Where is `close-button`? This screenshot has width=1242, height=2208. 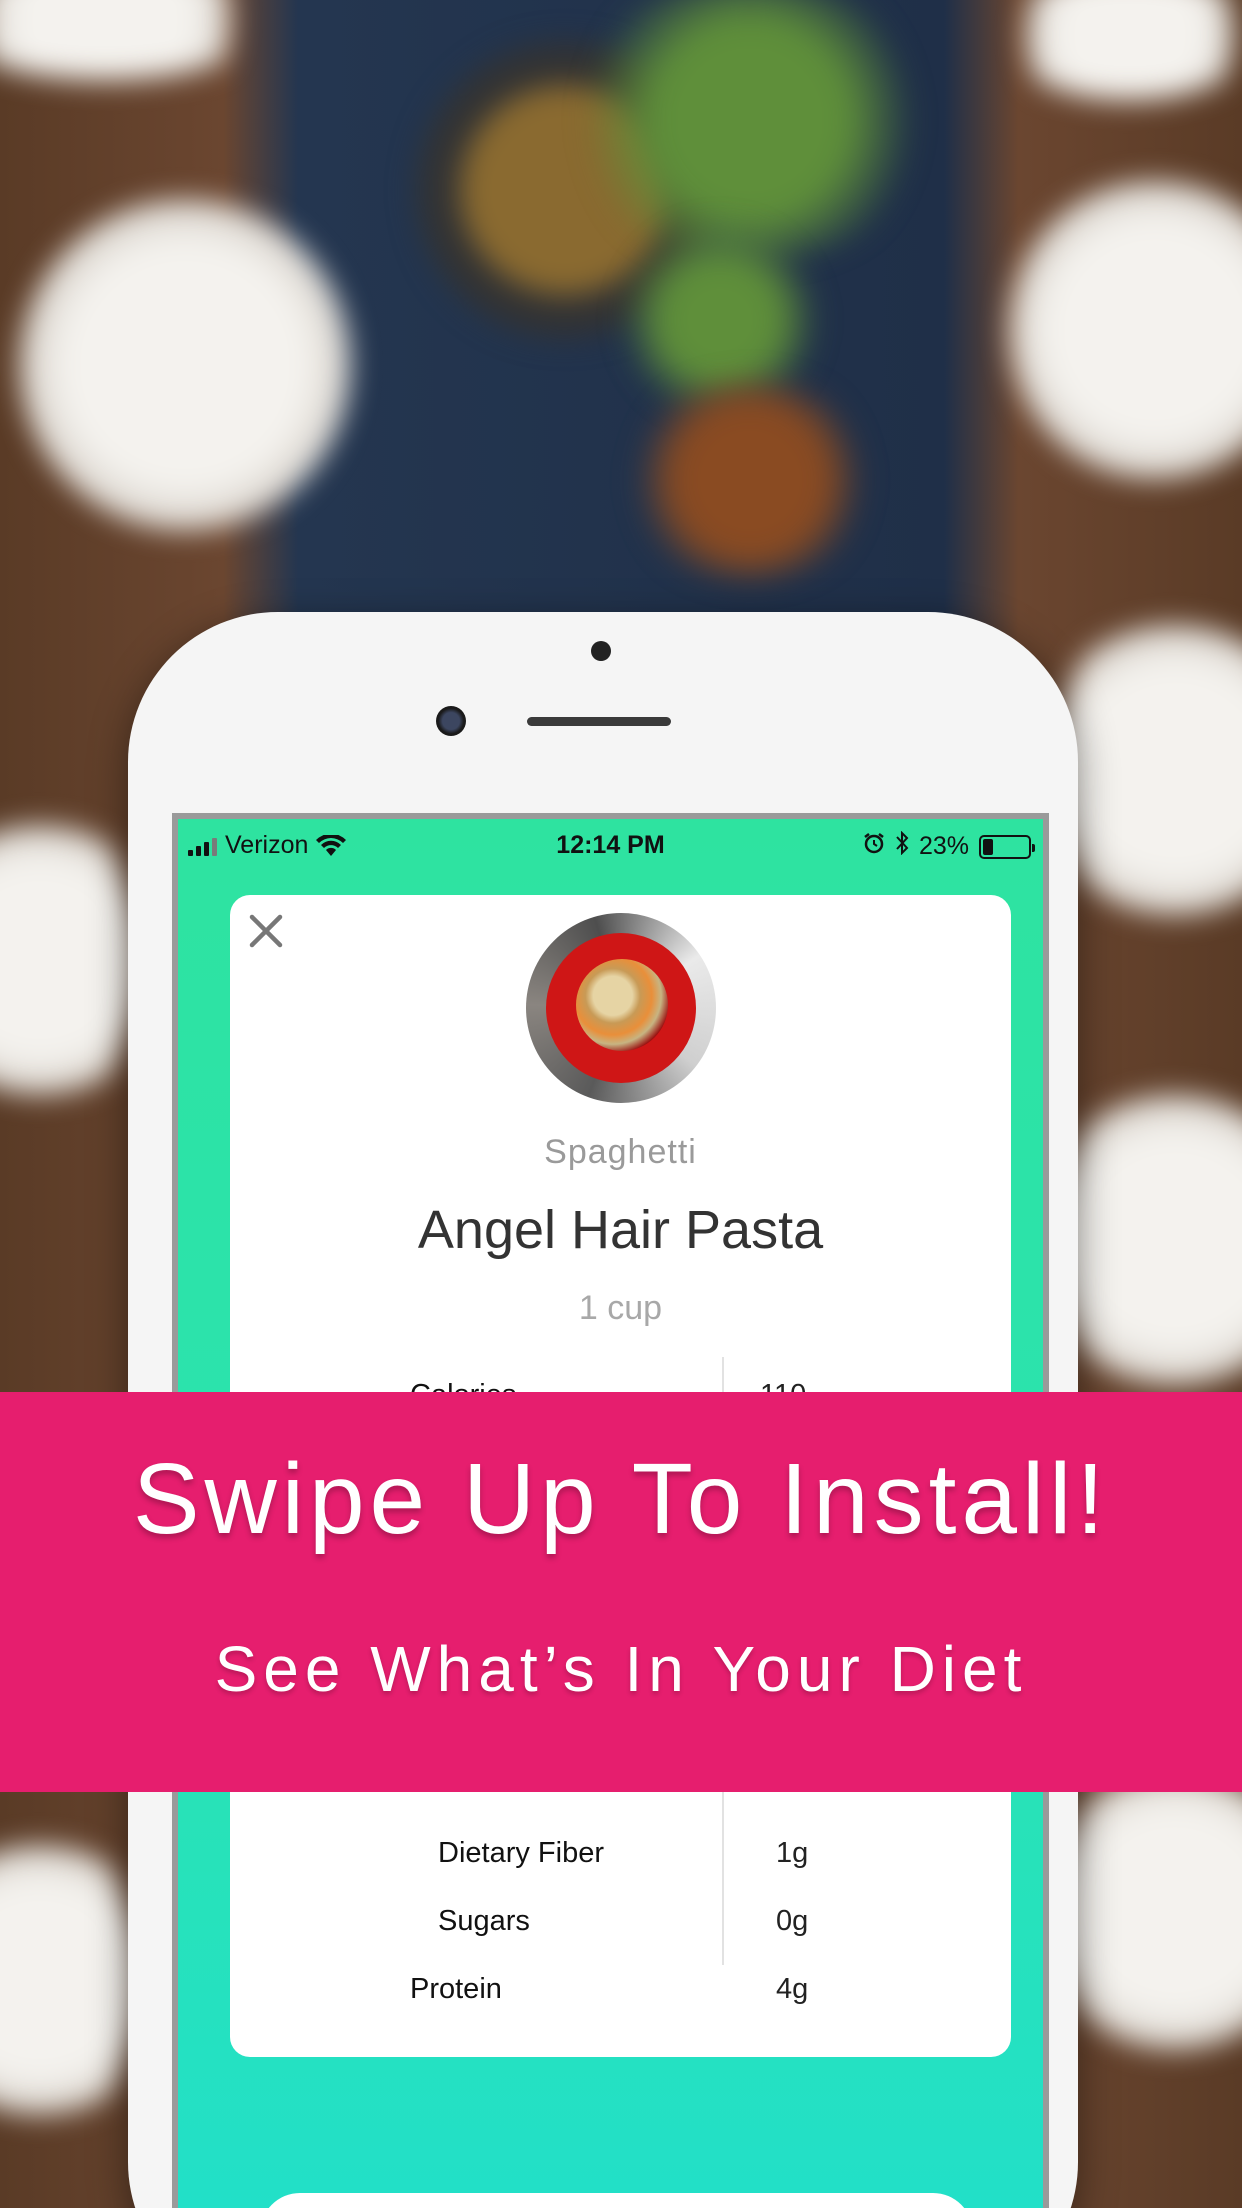
close-button is located at coordinates (266, 931).